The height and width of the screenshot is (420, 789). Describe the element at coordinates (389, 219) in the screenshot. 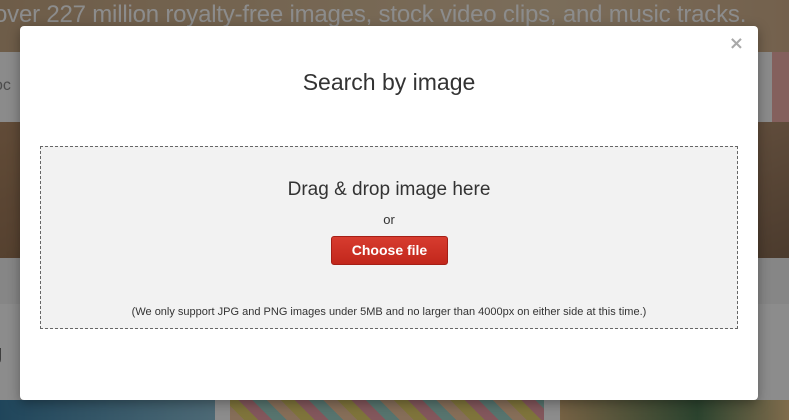

I see `drop-zone-or: or` at that location.